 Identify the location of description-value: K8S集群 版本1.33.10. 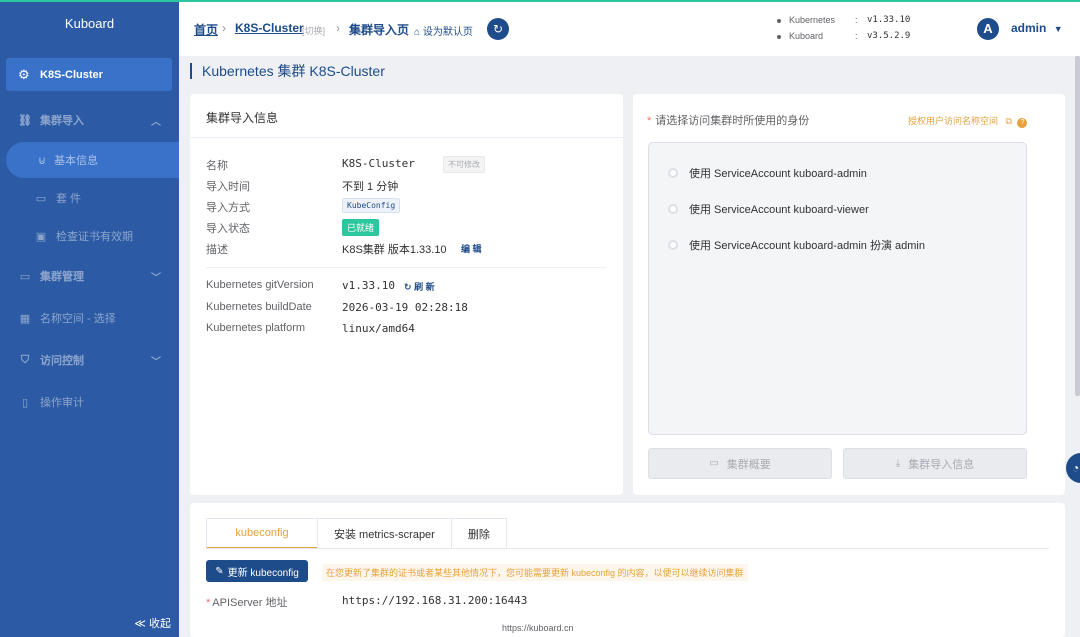
(394, 250).